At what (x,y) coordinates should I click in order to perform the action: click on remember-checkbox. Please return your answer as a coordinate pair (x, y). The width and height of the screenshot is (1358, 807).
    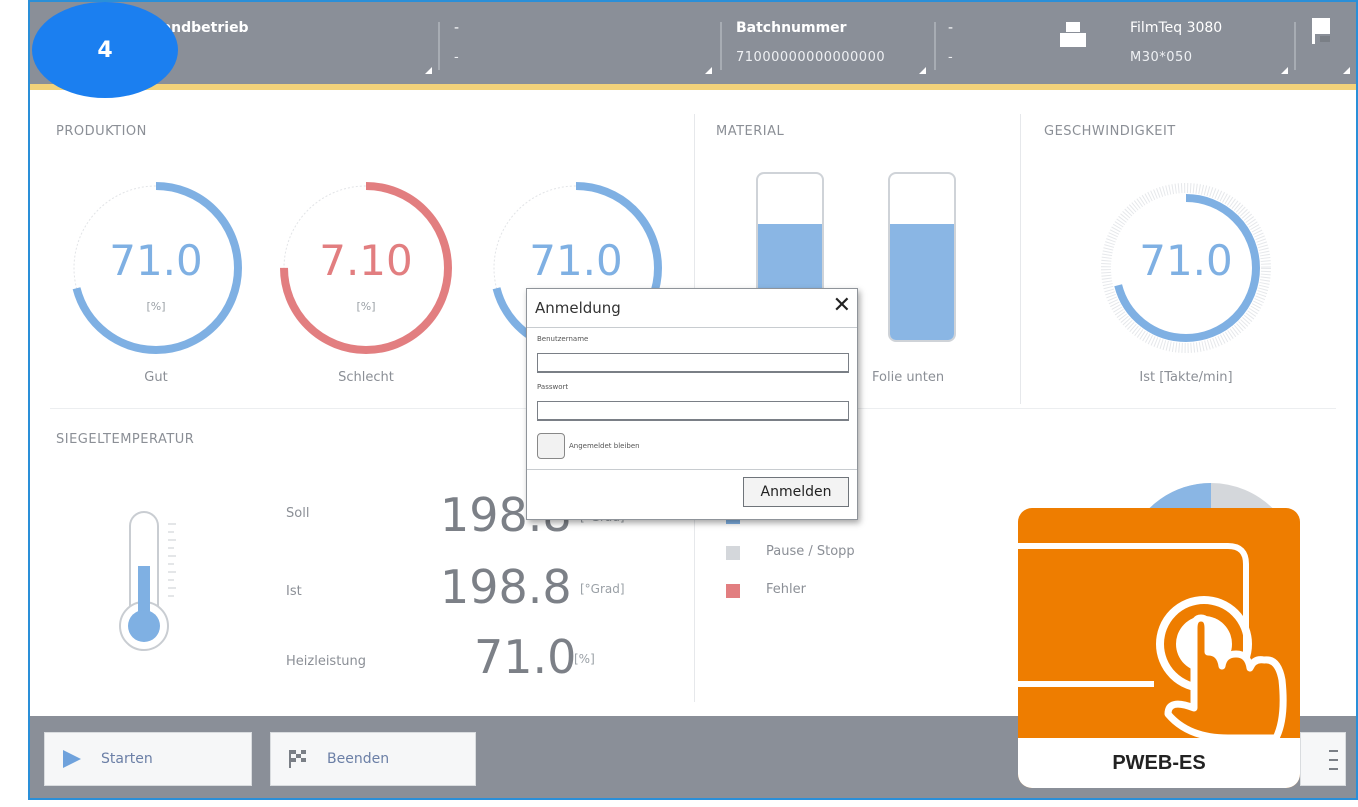
    Looking at the image, I should click on (551, 446).